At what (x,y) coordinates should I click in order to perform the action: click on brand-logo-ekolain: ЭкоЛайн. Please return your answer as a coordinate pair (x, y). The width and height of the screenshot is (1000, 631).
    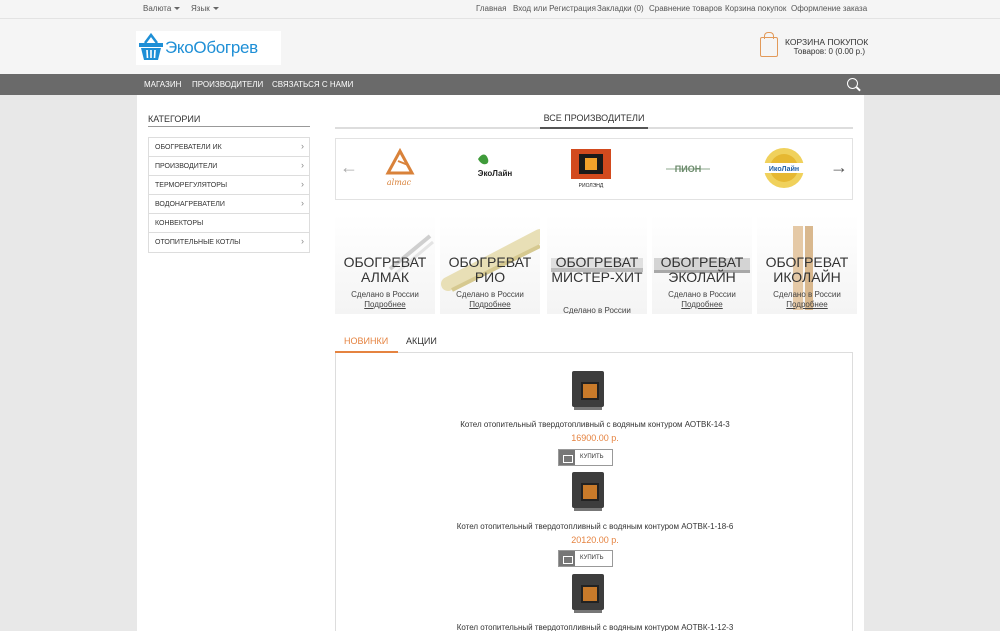
    Looking at the image, I should click on (494, 168).